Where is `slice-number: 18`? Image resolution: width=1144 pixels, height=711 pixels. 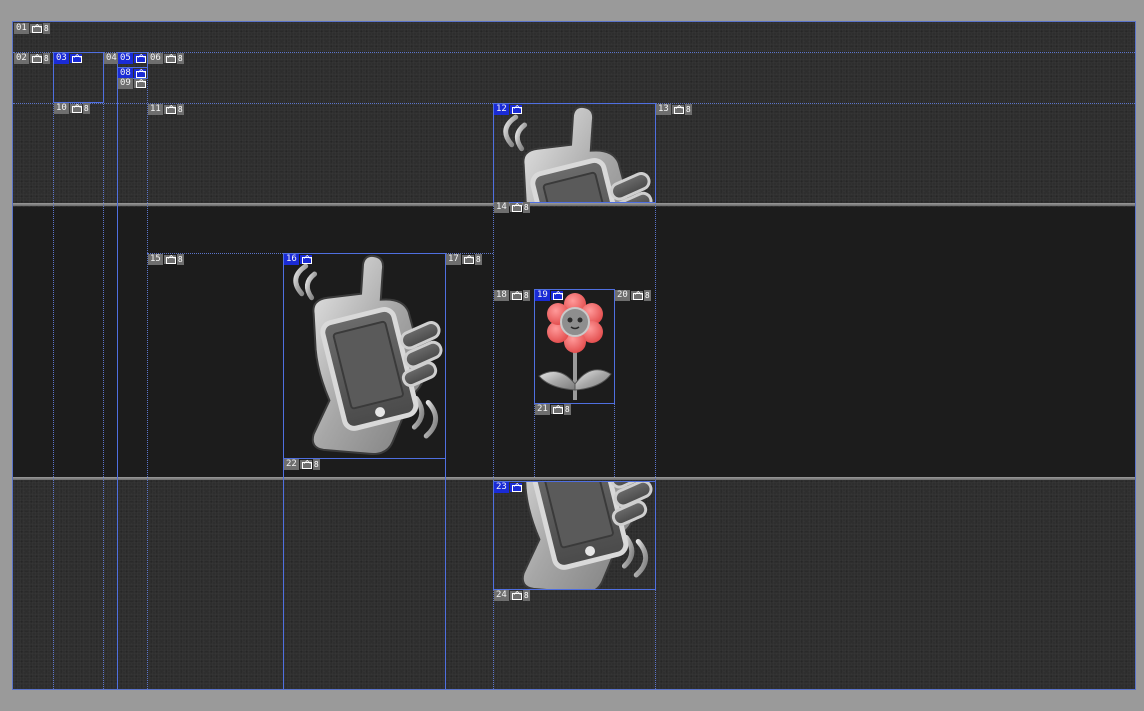
slice-number: 18 is located at coordinates (501, 295).